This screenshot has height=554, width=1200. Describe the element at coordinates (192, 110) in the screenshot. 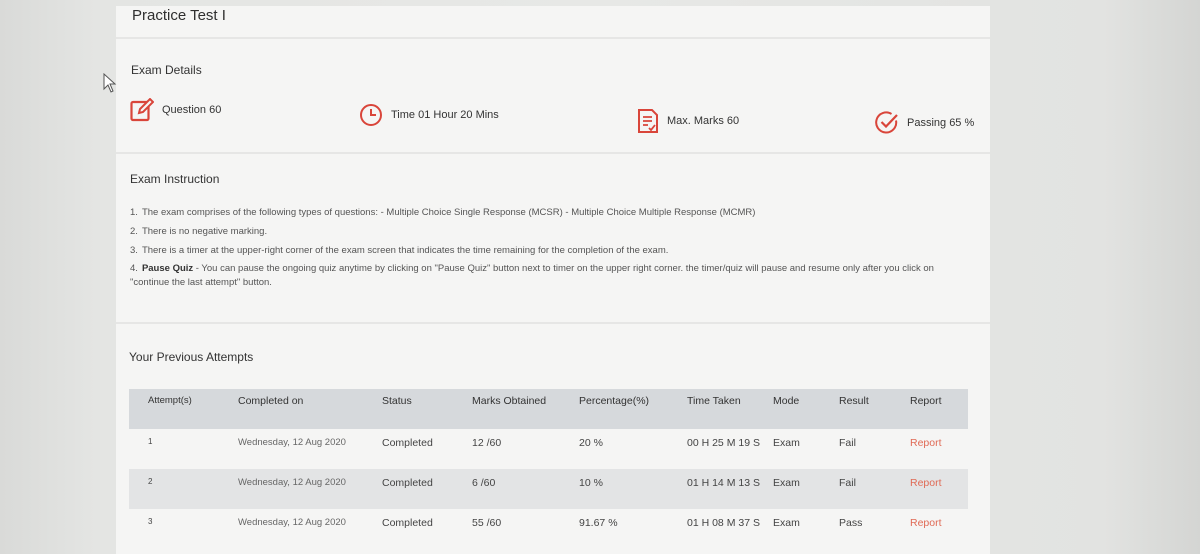

I see `detail-questions-label: Question 60` at that location.